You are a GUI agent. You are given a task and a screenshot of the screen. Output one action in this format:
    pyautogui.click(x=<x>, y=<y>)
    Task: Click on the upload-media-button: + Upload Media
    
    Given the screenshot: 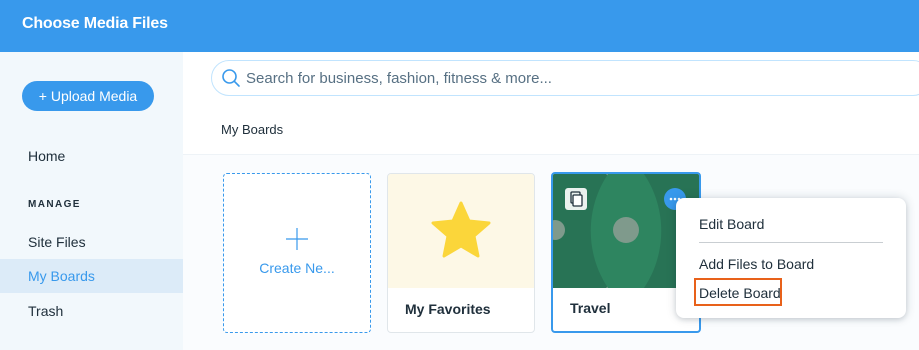 What is the action you would take?
    pyautogui.click(x=88, y=96)
    